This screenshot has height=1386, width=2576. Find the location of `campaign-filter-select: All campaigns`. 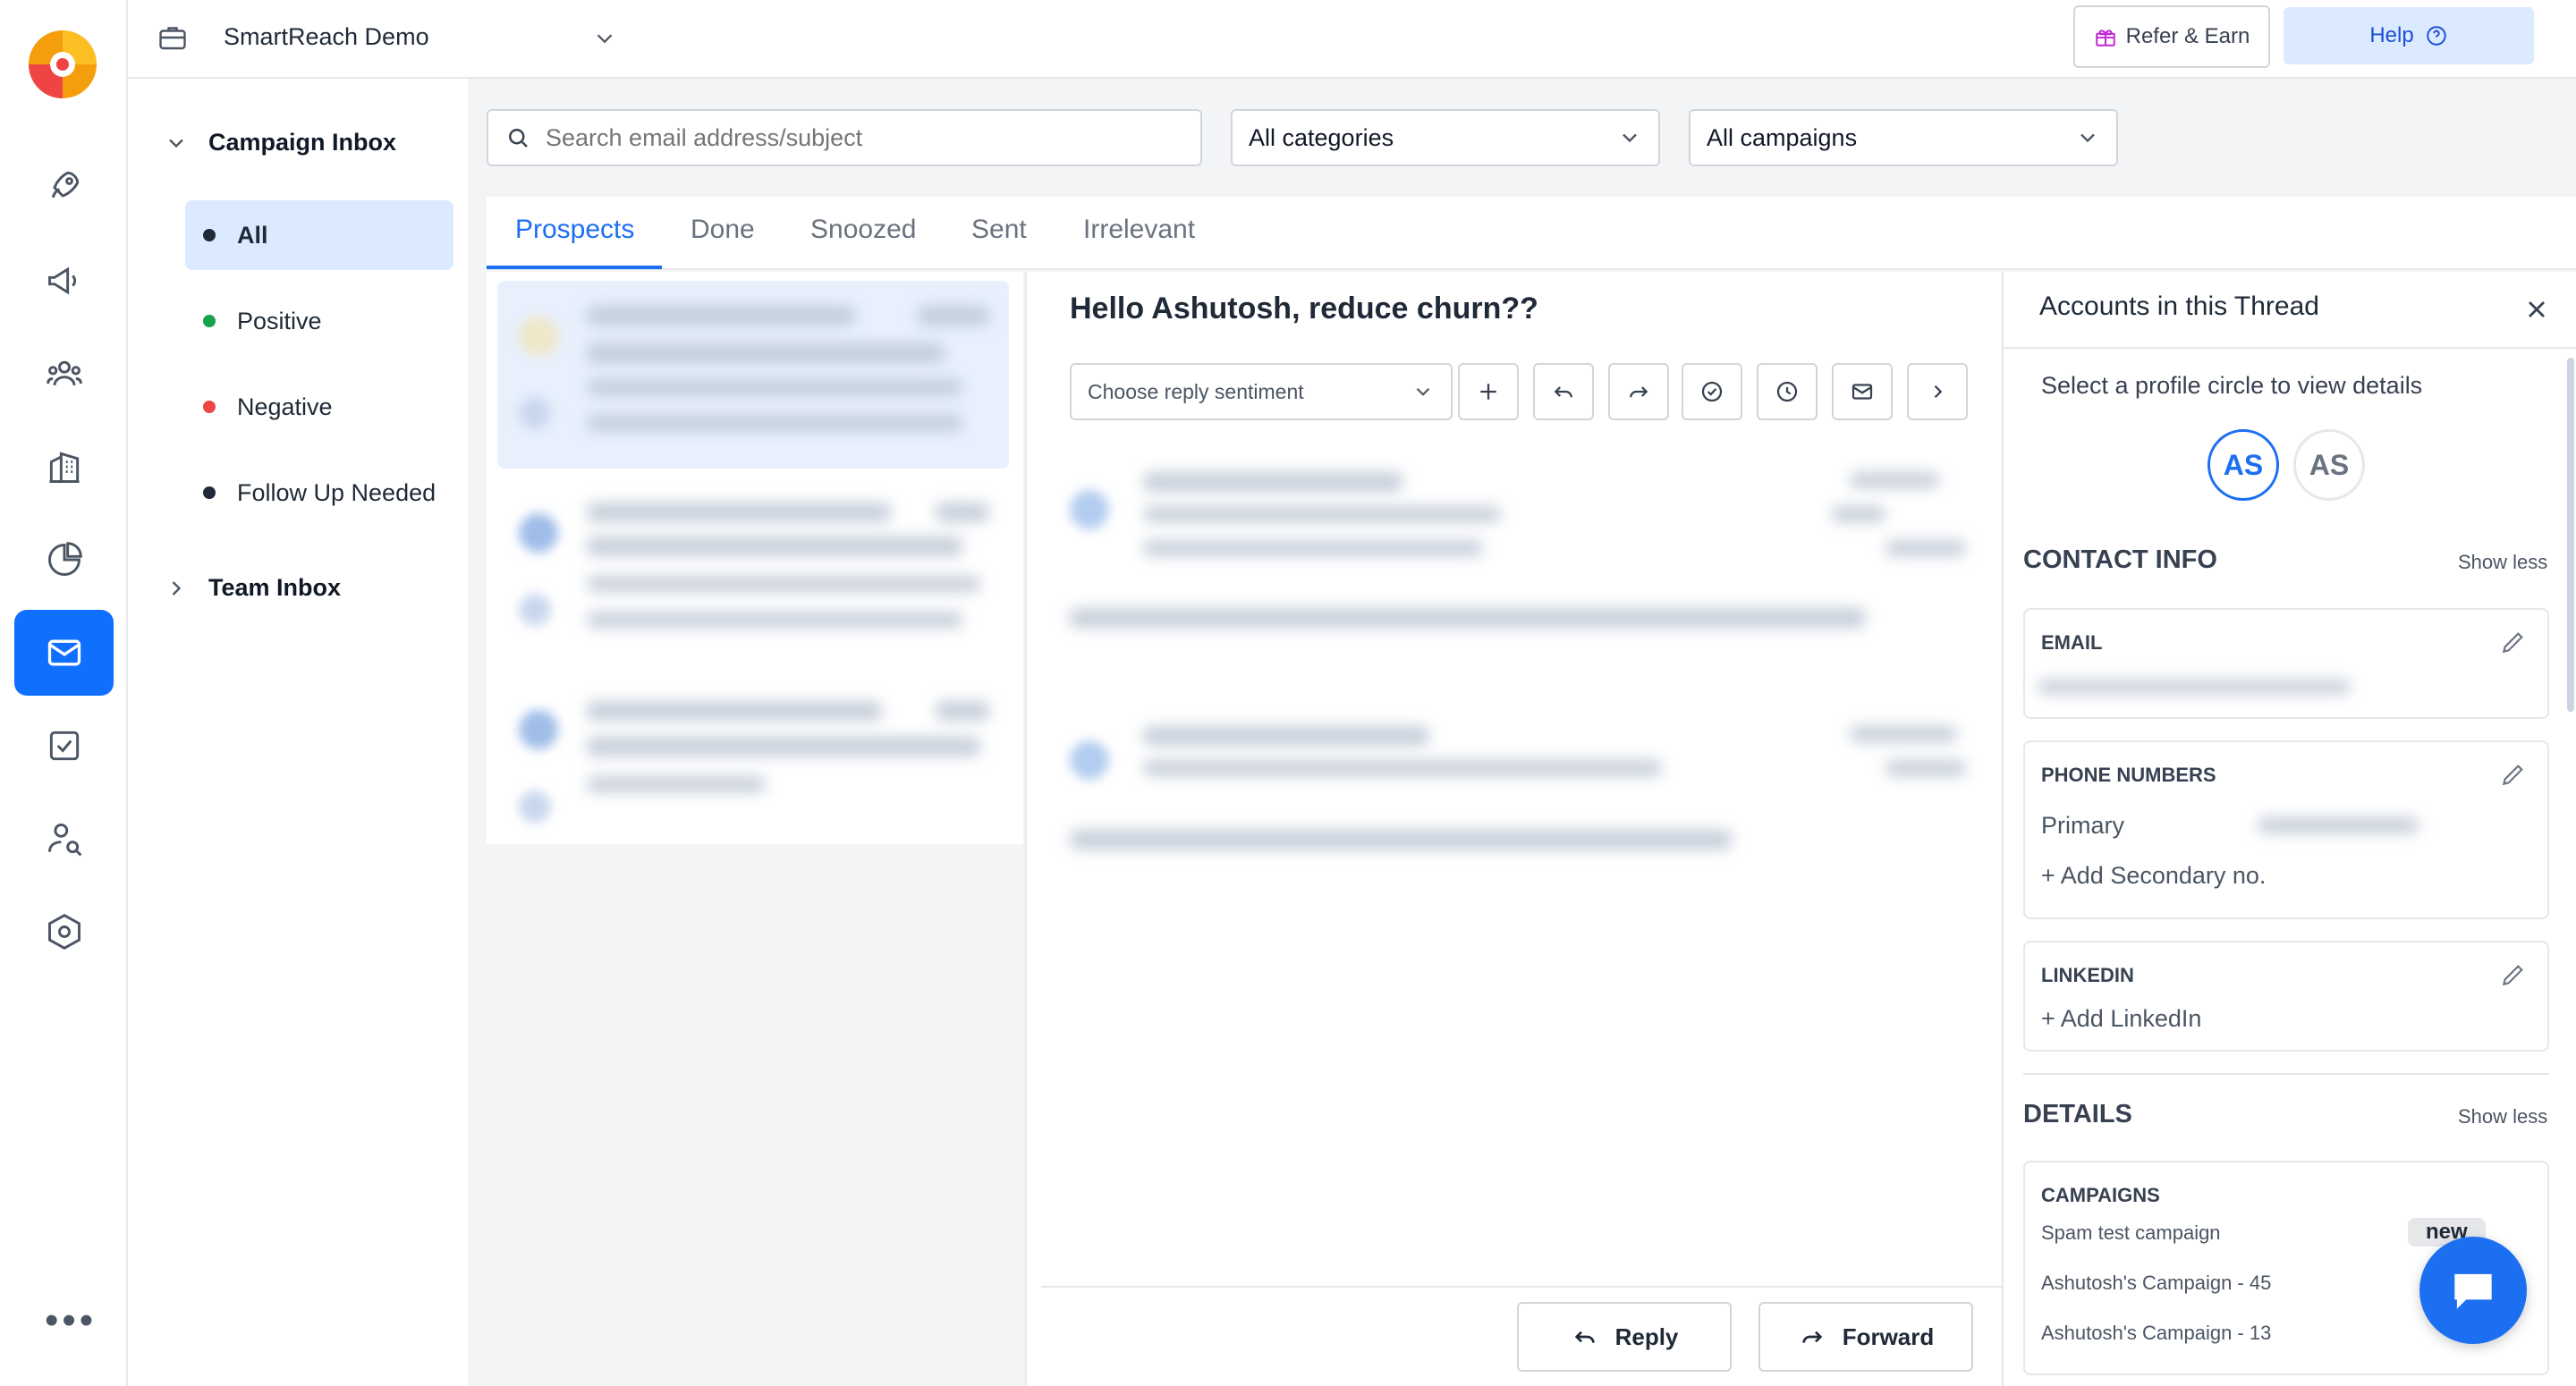

campaign-filter-select: All campaigns is located at coordinates (1903, 137).